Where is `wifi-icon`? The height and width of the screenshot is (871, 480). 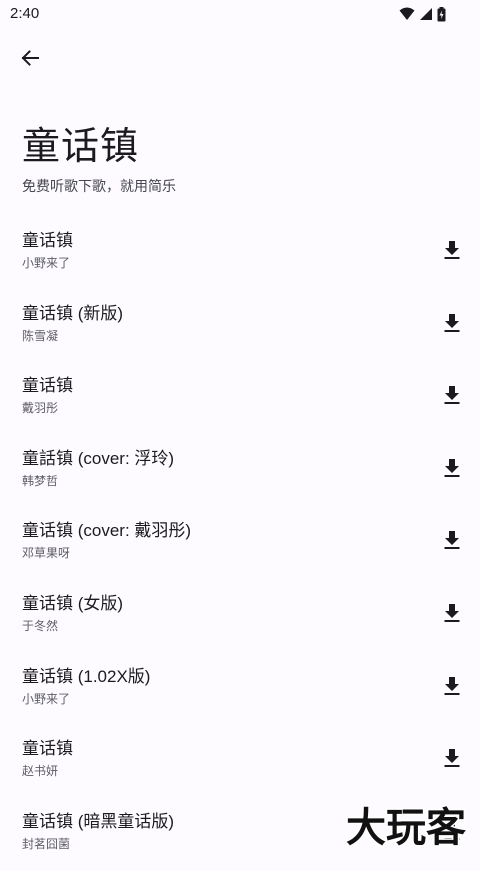 wifi-icon is located at coordinates (407, 14).